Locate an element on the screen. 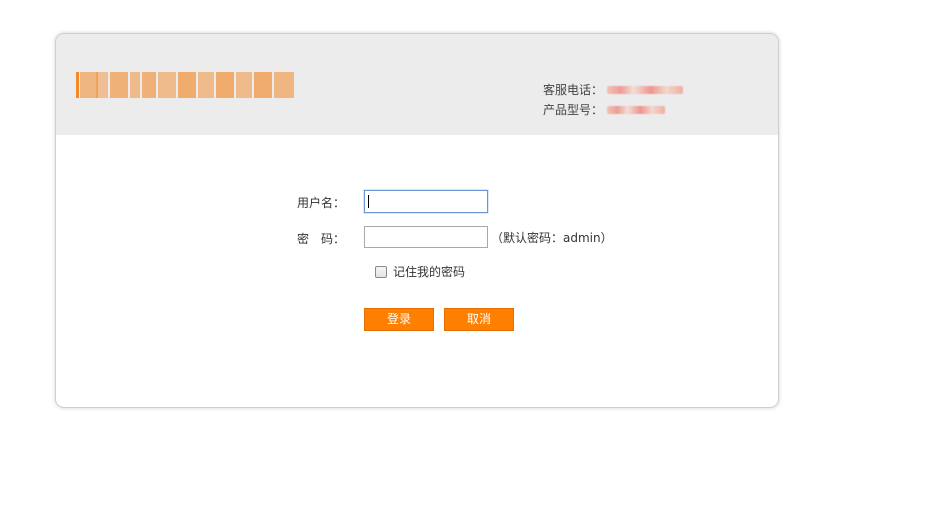 Image resolution: width=943 pixels, height=513 pixels. remember-password-checkbox is located at coordinates (381, 271).